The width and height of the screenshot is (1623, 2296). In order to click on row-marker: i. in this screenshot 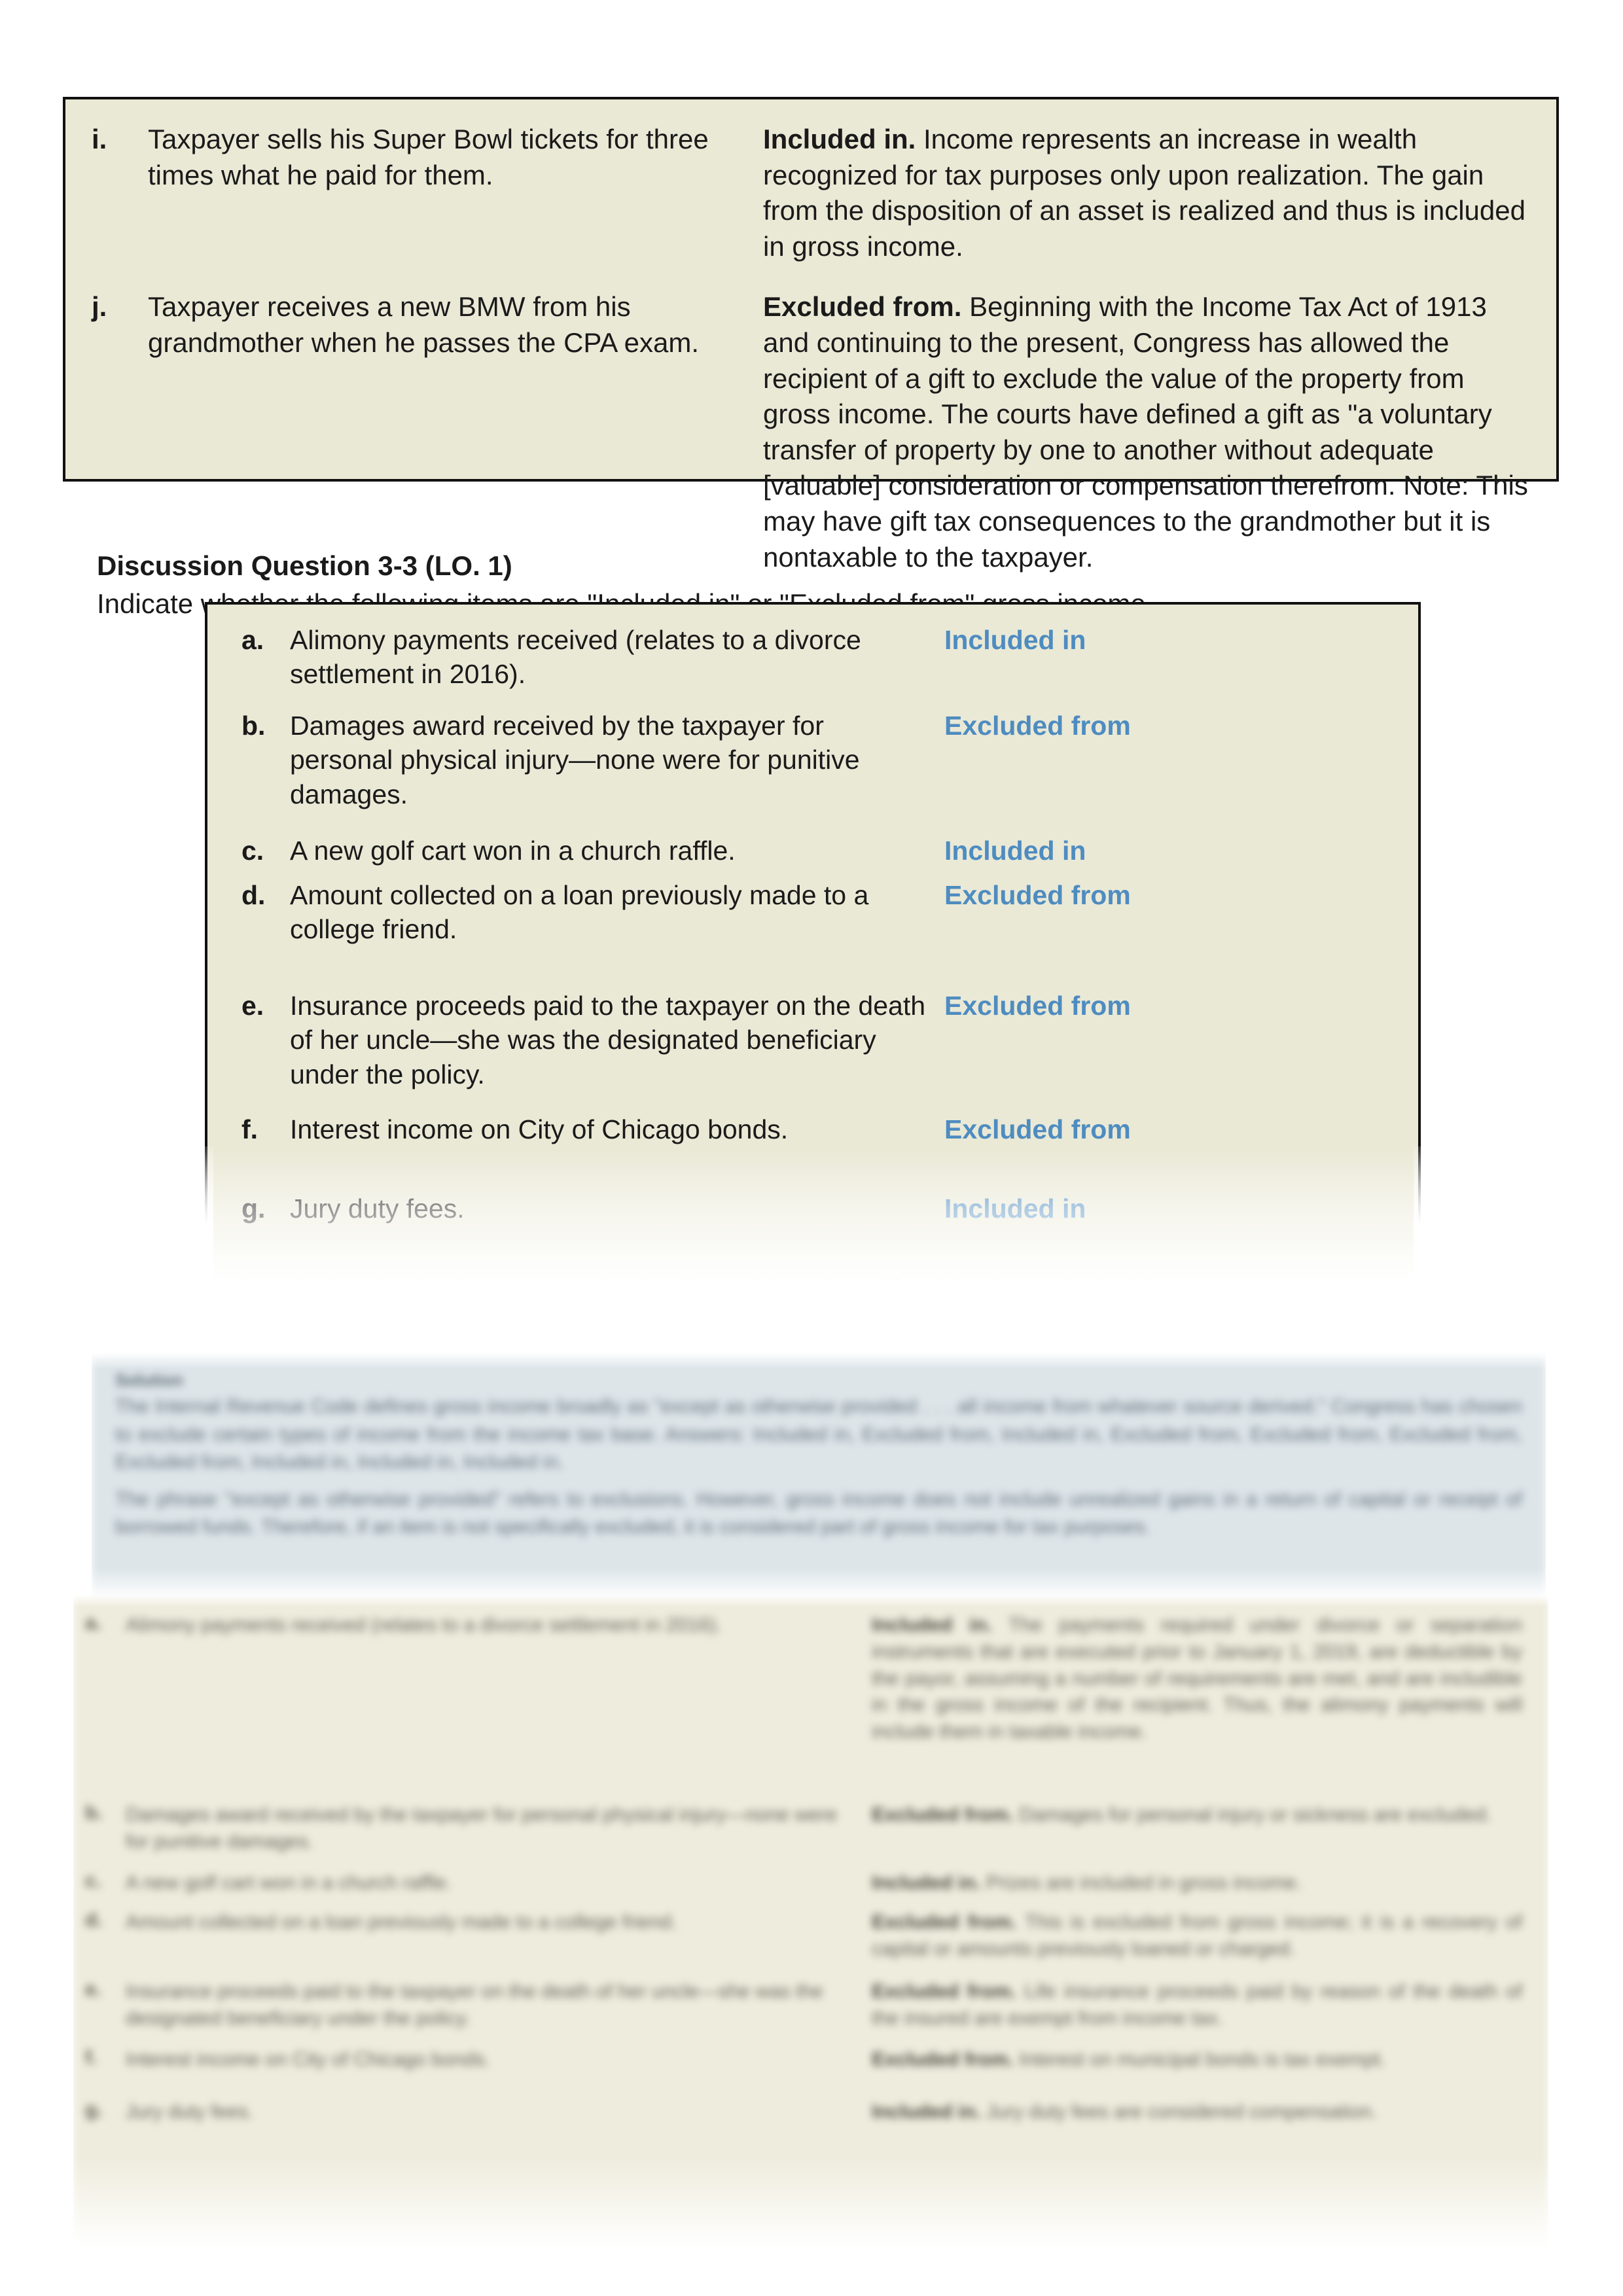, I will do `click(99, 139)`.